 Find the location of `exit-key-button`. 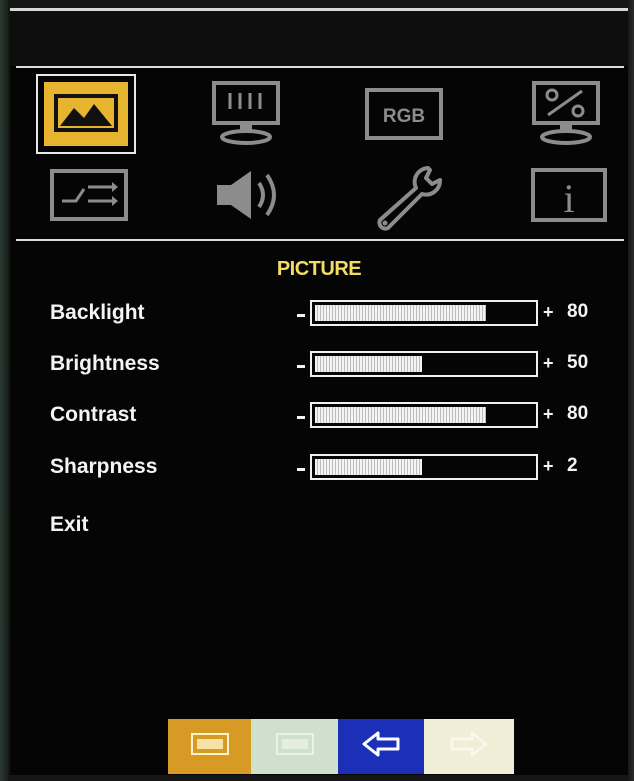

exit-key-button is located at coordinates (294, 746).